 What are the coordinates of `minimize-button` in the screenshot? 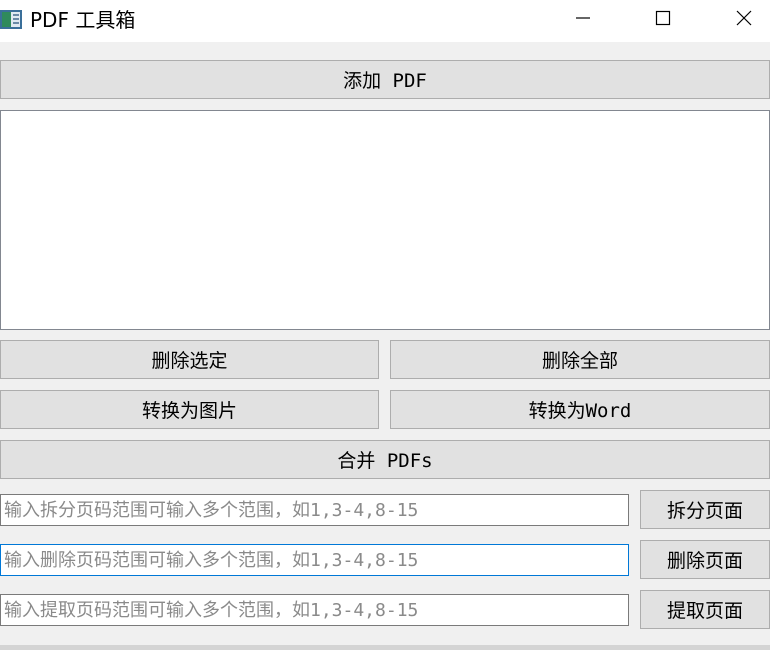 It's located at (583, 20).